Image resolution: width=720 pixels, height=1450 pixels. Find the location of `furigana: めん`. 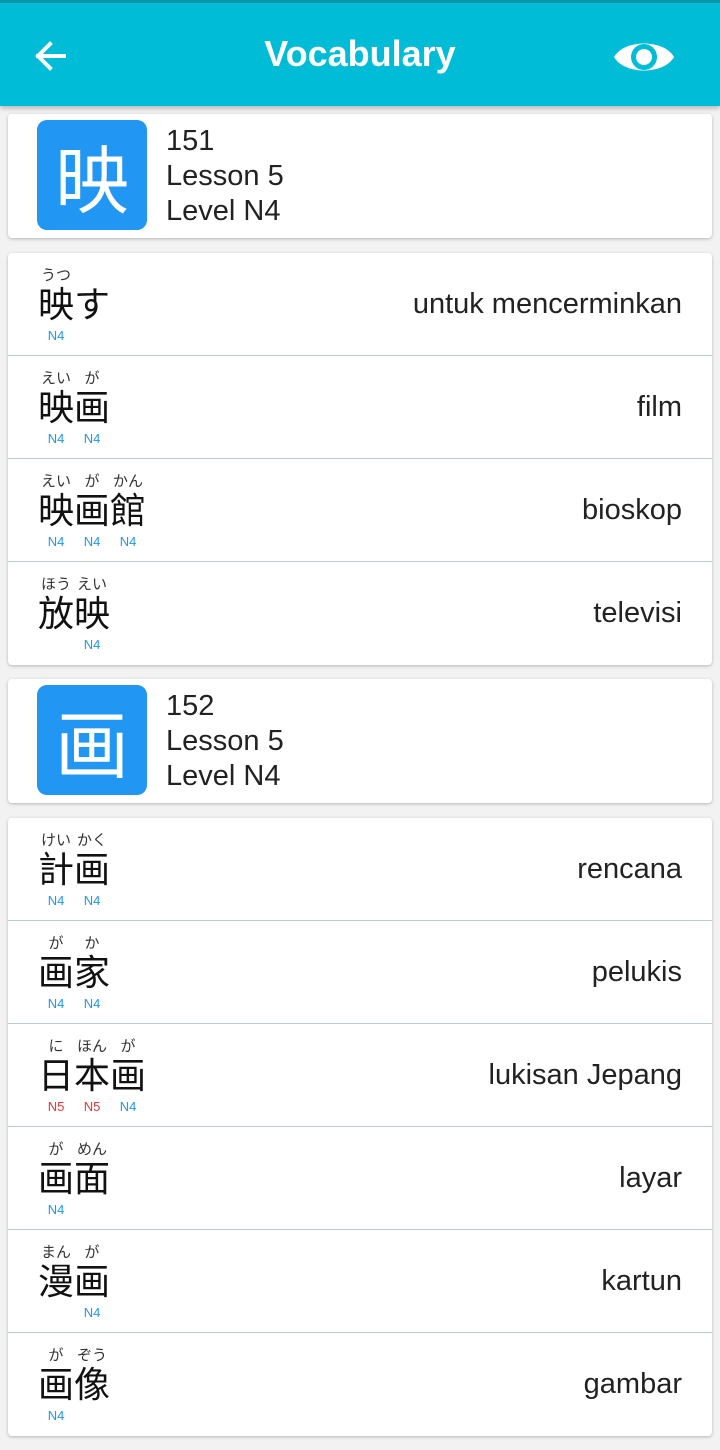

furigana: めん is located at coordinates (91, 1149).